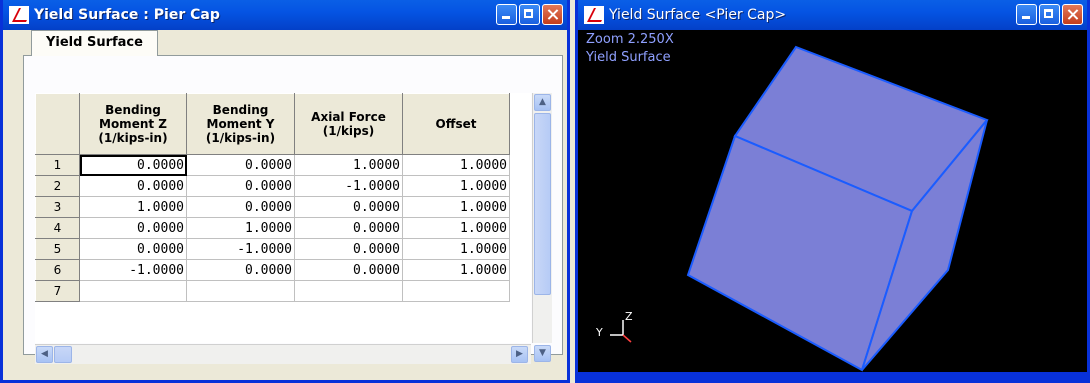  I want to click on scroll-up-button: ▲, so click(542, 102).